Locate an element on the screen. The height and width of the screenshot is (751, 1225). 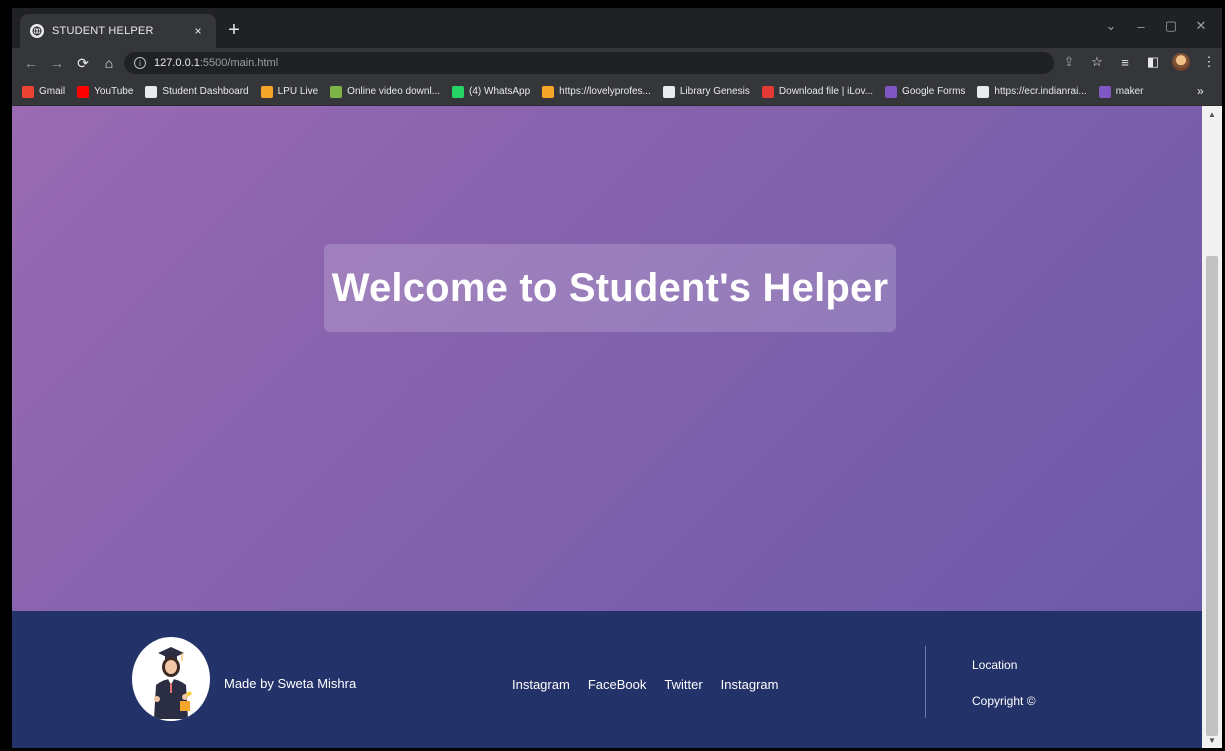
site-info-icon: i is located at coordinates (140, 63).